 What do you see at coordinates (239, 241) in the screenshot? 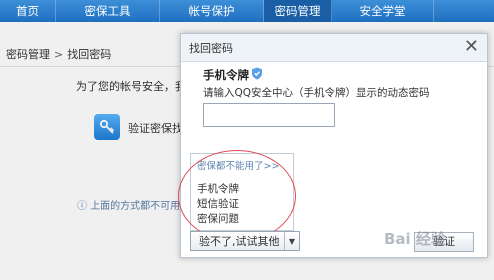
I see `try-other-label: 验不了,试试其他` at bounding box center [239, 241].